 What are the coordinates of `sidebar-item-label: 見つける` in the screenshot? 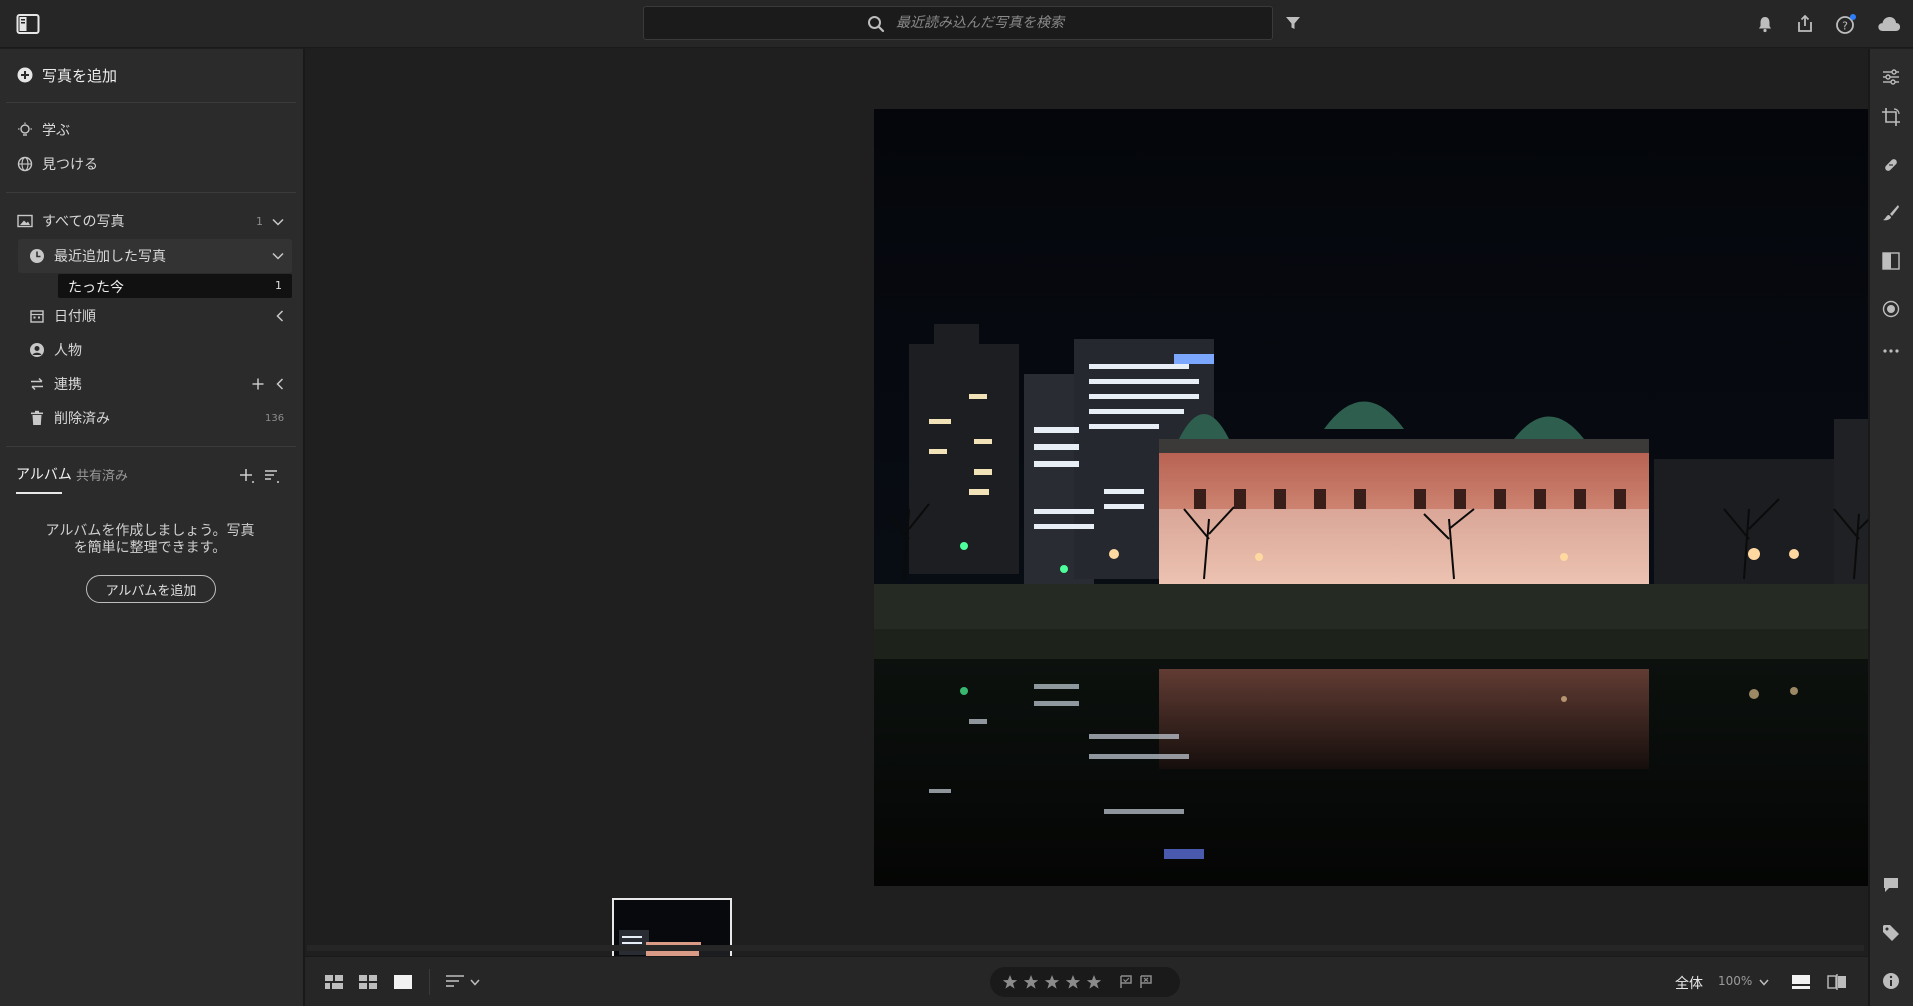 It's located at (70, 165).